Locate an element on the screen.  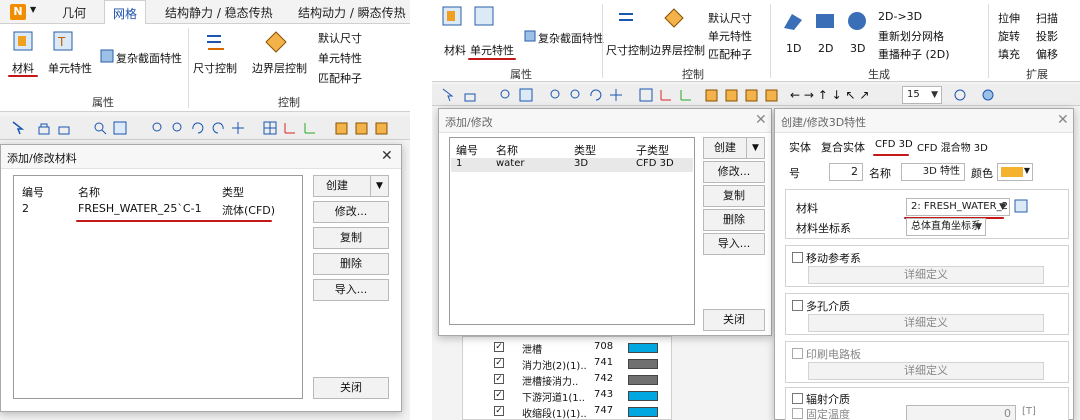
elem-props-small-button: 单元特性 is located at coordinates (340, 58).